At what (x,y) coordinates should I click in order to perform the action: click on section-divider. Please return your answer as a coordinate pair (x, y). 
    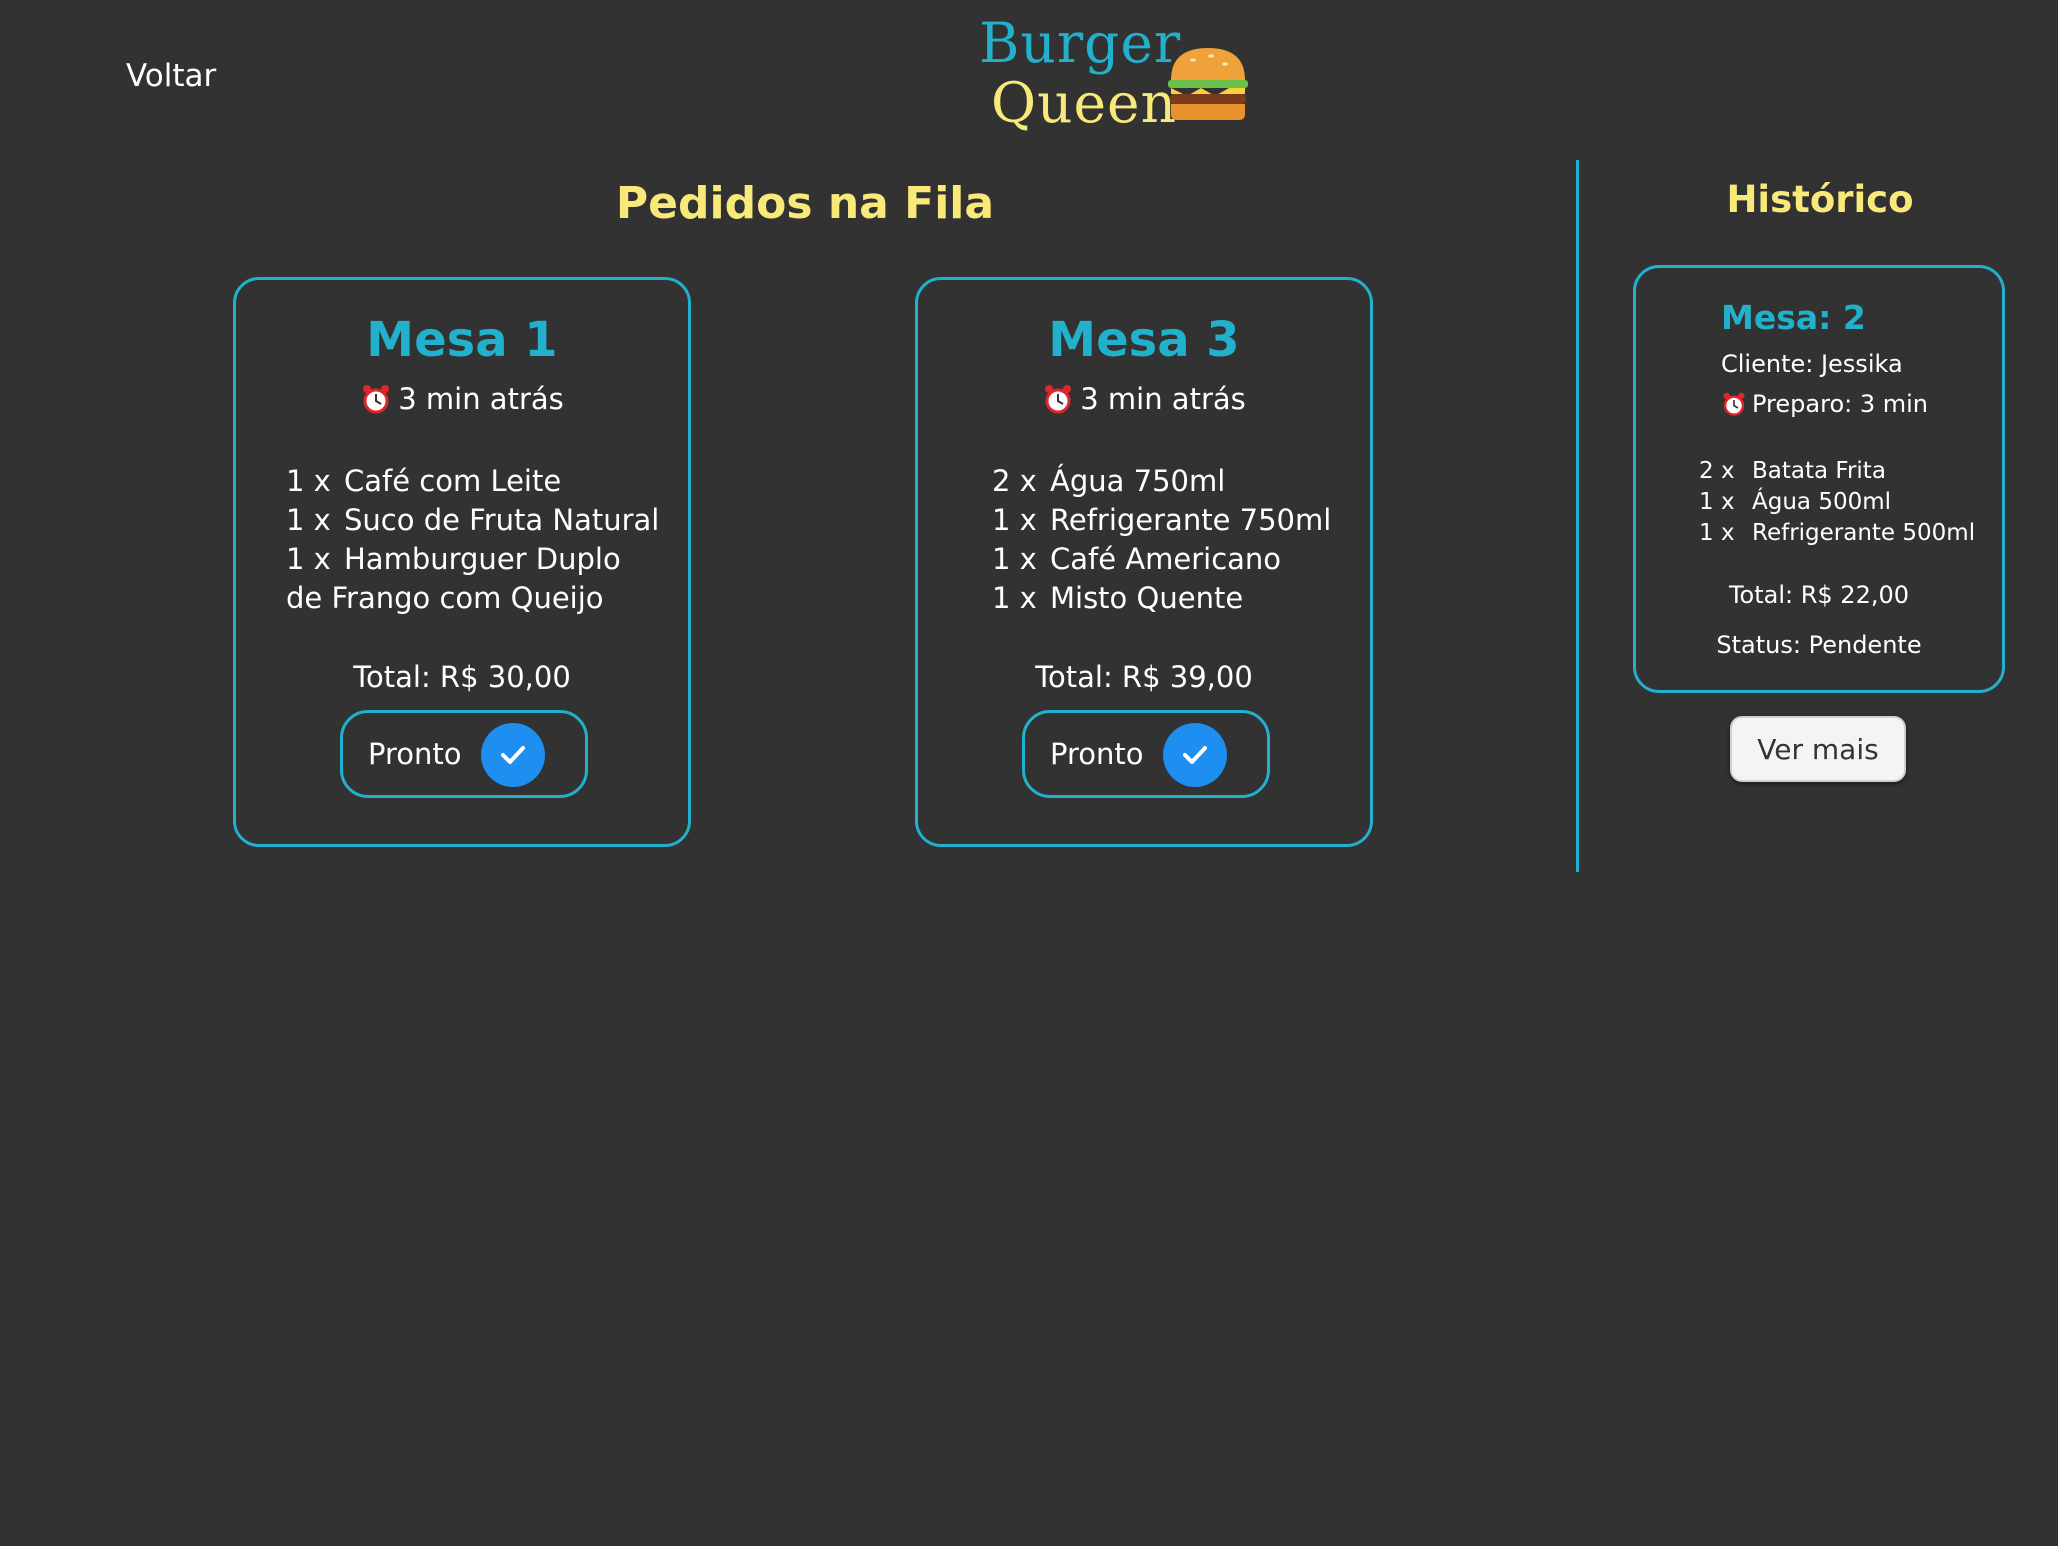
    Looking at the image, I should click on (1577, 516).